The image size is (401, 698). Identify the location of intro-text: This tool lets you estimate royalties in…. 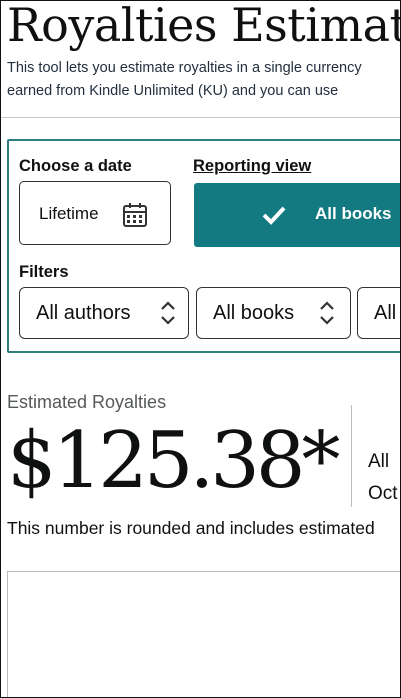
(203, 80).